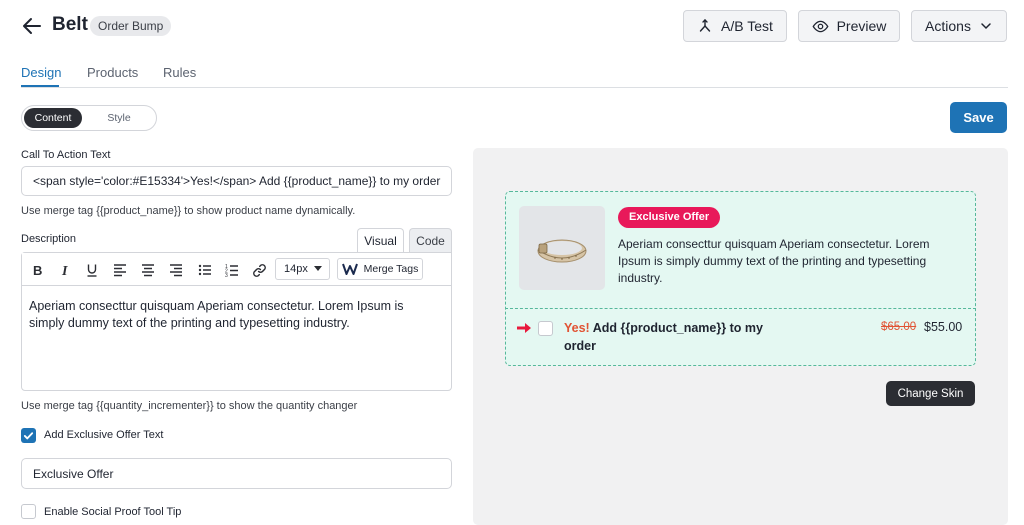 The image size is (1024, 525). I want to click on preview-cta-yes: Yes!, so click(577, 328).